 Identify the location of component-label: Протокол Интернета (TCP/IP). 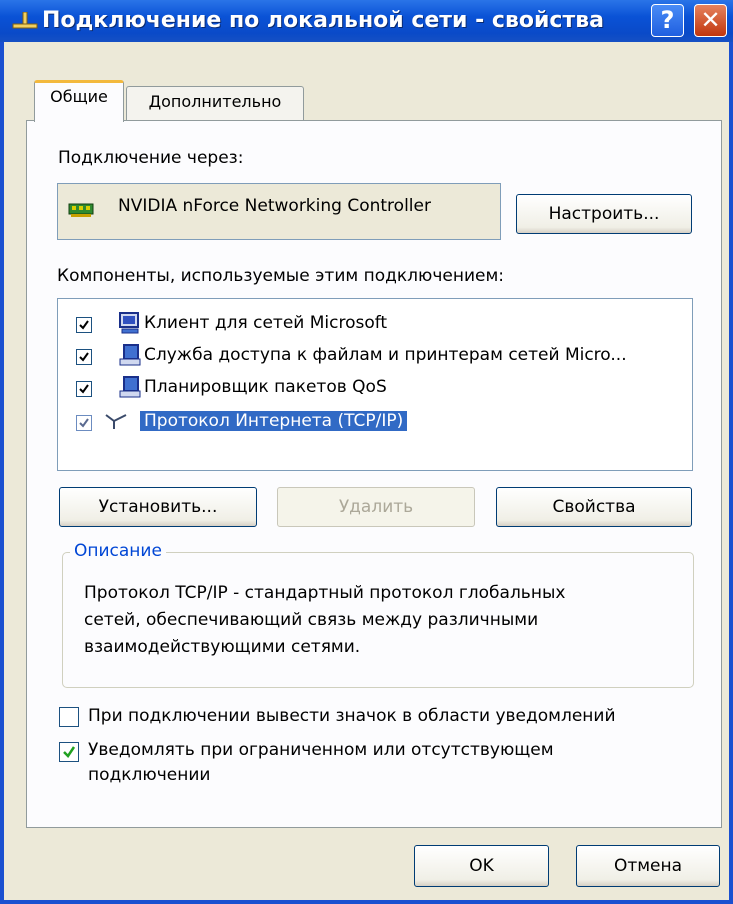
(274, 421).